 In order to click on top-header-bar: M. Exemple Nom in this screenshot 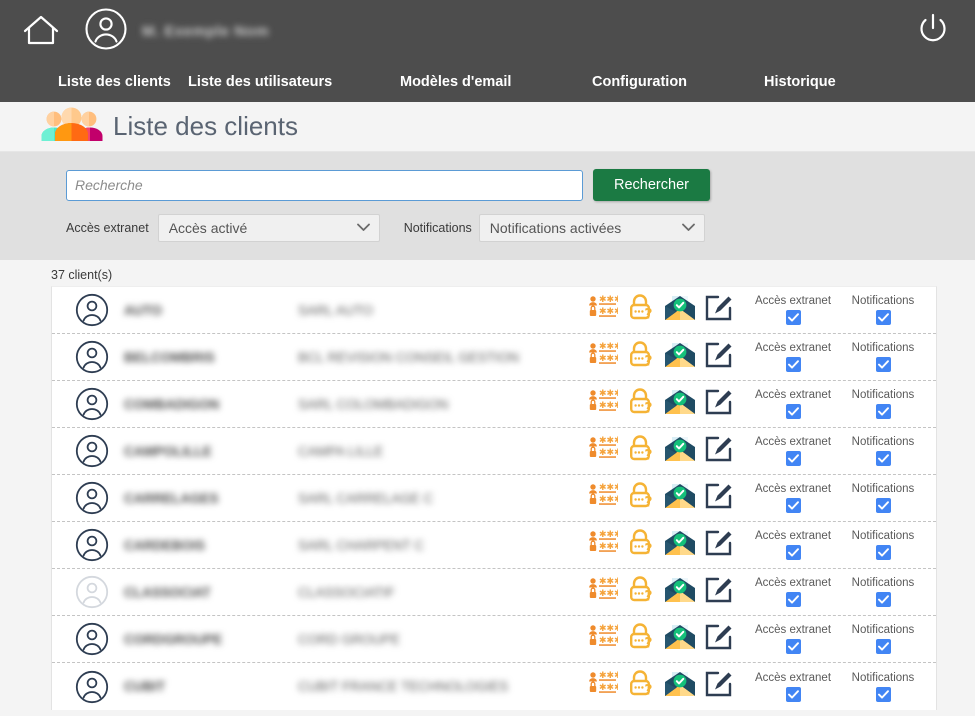, I will do `click(487, 31)`.